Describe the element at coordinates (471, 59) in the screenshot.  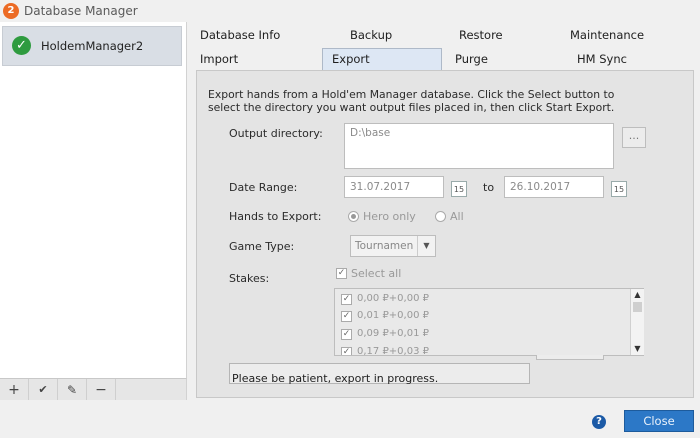
I see `tab-purge: Purge` at that location.